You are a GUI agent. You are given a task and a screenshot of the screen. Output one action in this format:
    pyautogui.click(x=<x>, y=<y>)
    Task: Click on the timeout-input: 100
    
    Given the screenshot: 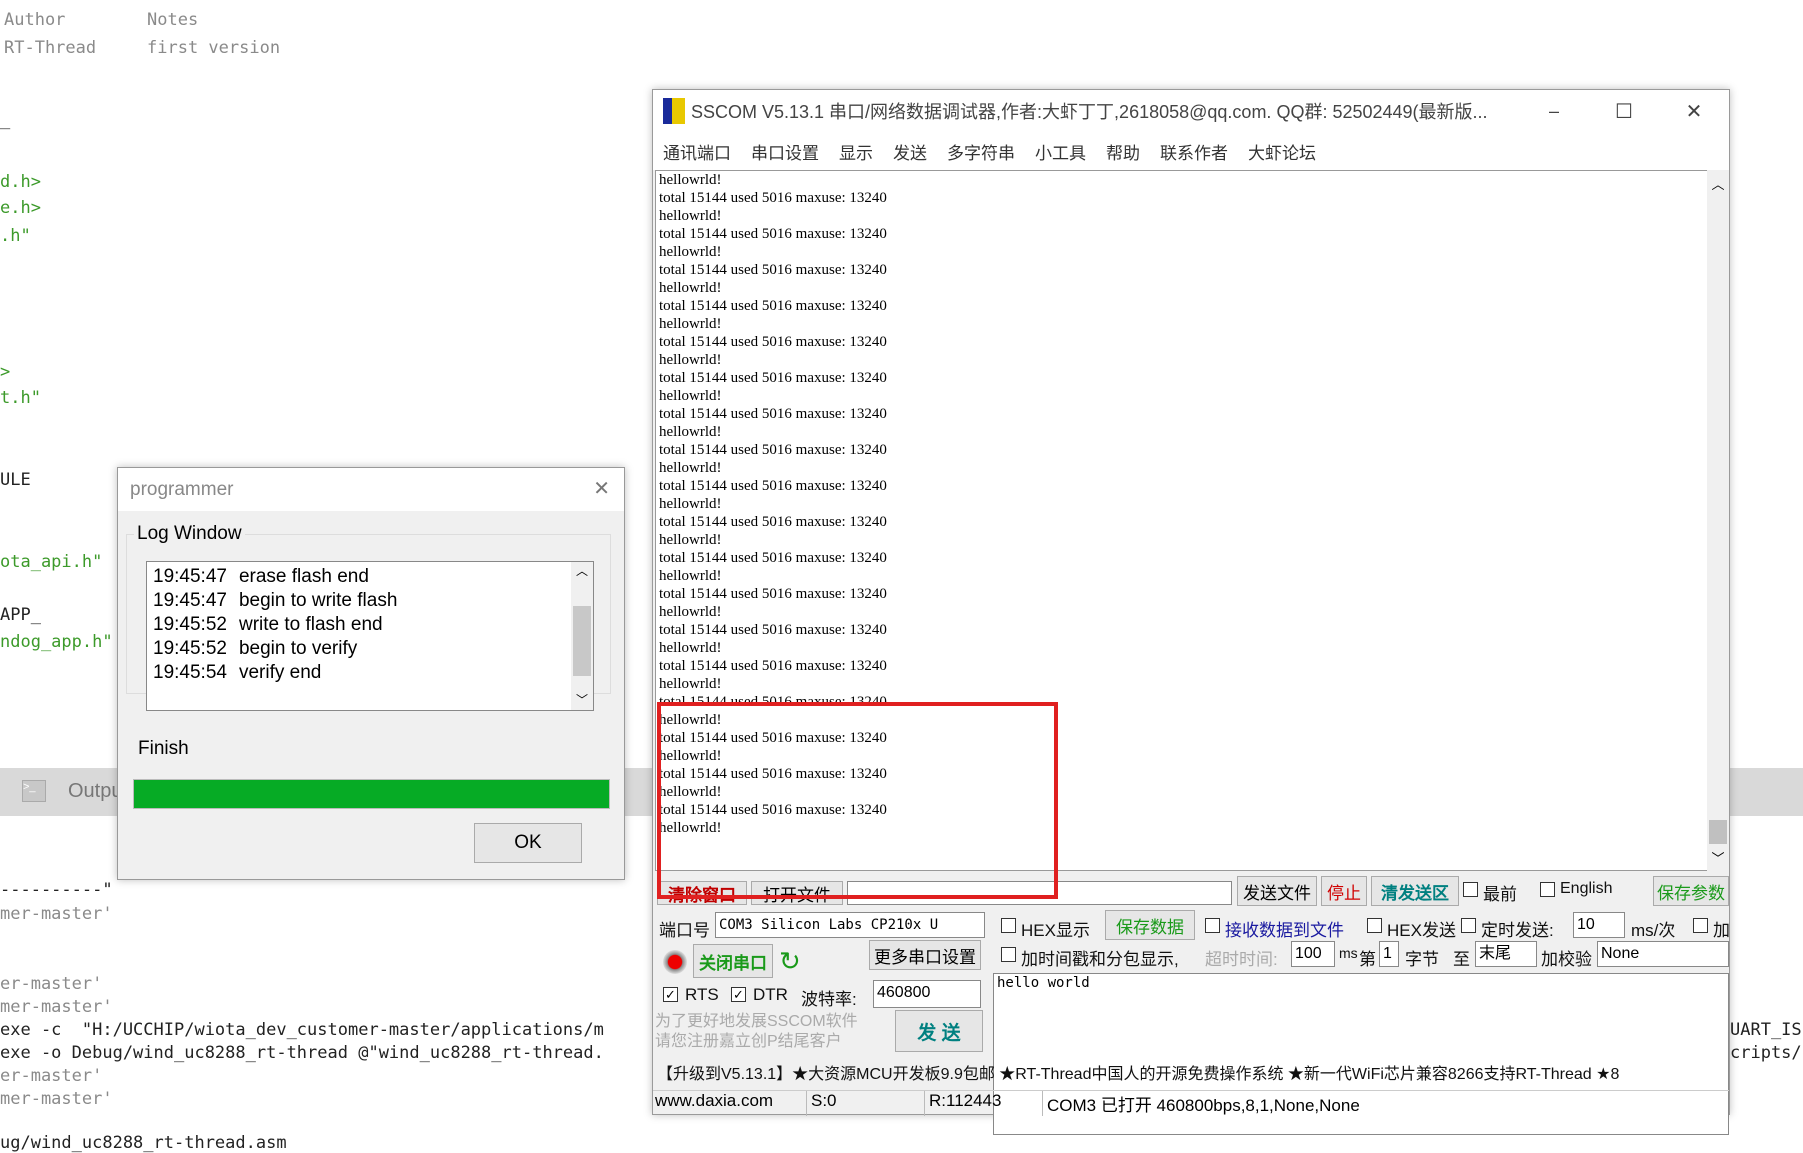 What is the action you would take?
    pyautogui.click(x=1313, y=954)
    